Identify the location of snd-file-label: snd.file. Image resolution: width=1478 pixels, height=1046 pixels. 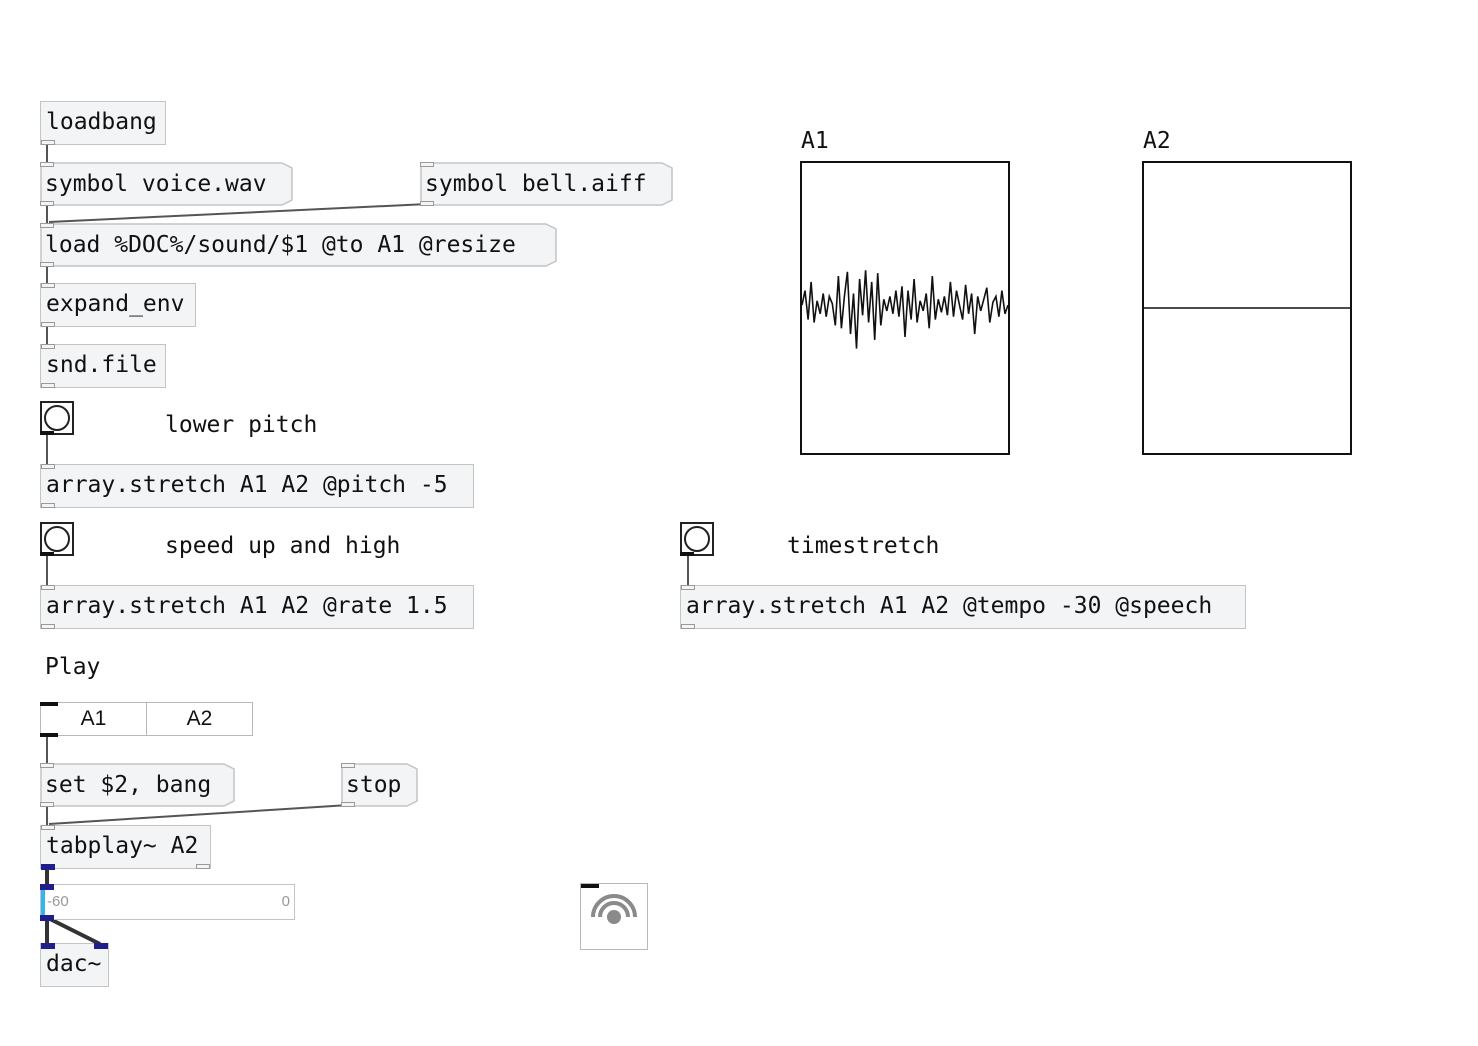
(101, 365).